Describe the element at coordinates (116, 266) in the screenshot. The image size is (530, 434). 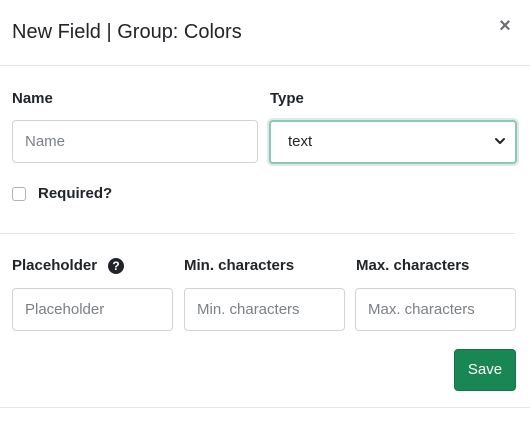
I see `question-circle-icon: ?` at that location.